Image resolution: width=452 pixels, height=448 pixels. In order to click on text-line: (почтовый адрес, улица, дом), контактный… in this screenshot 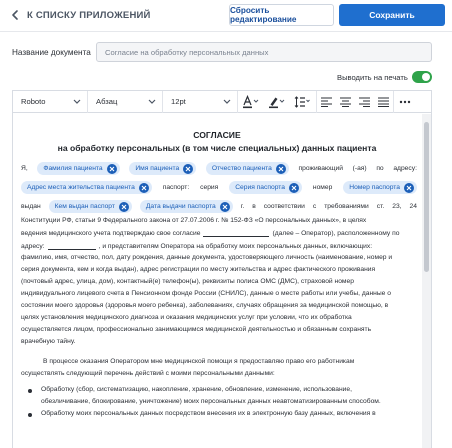, I will do `click(187, 281)`.